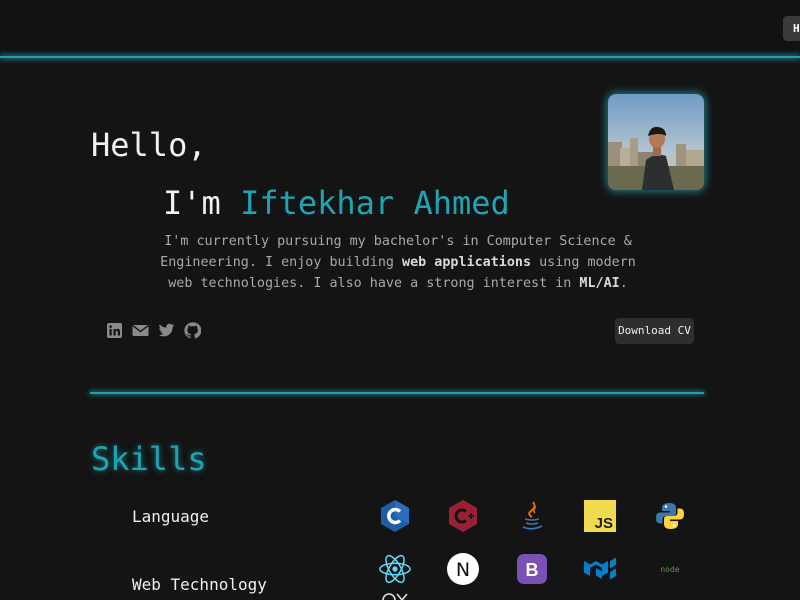 Image resolution: width=800 pixels, height=600 pixels. I want to click on bio-highlight-web: web applications, so click(467, 262).